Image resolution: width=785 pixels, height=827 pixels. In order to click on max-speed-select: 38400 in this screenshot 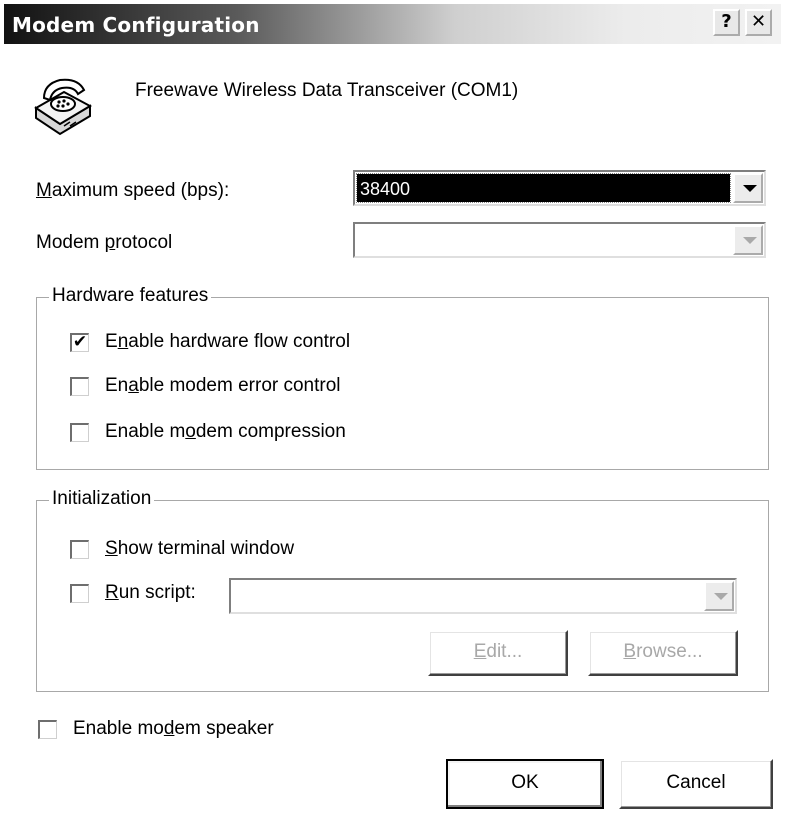, I will do `click(559, 188)`.